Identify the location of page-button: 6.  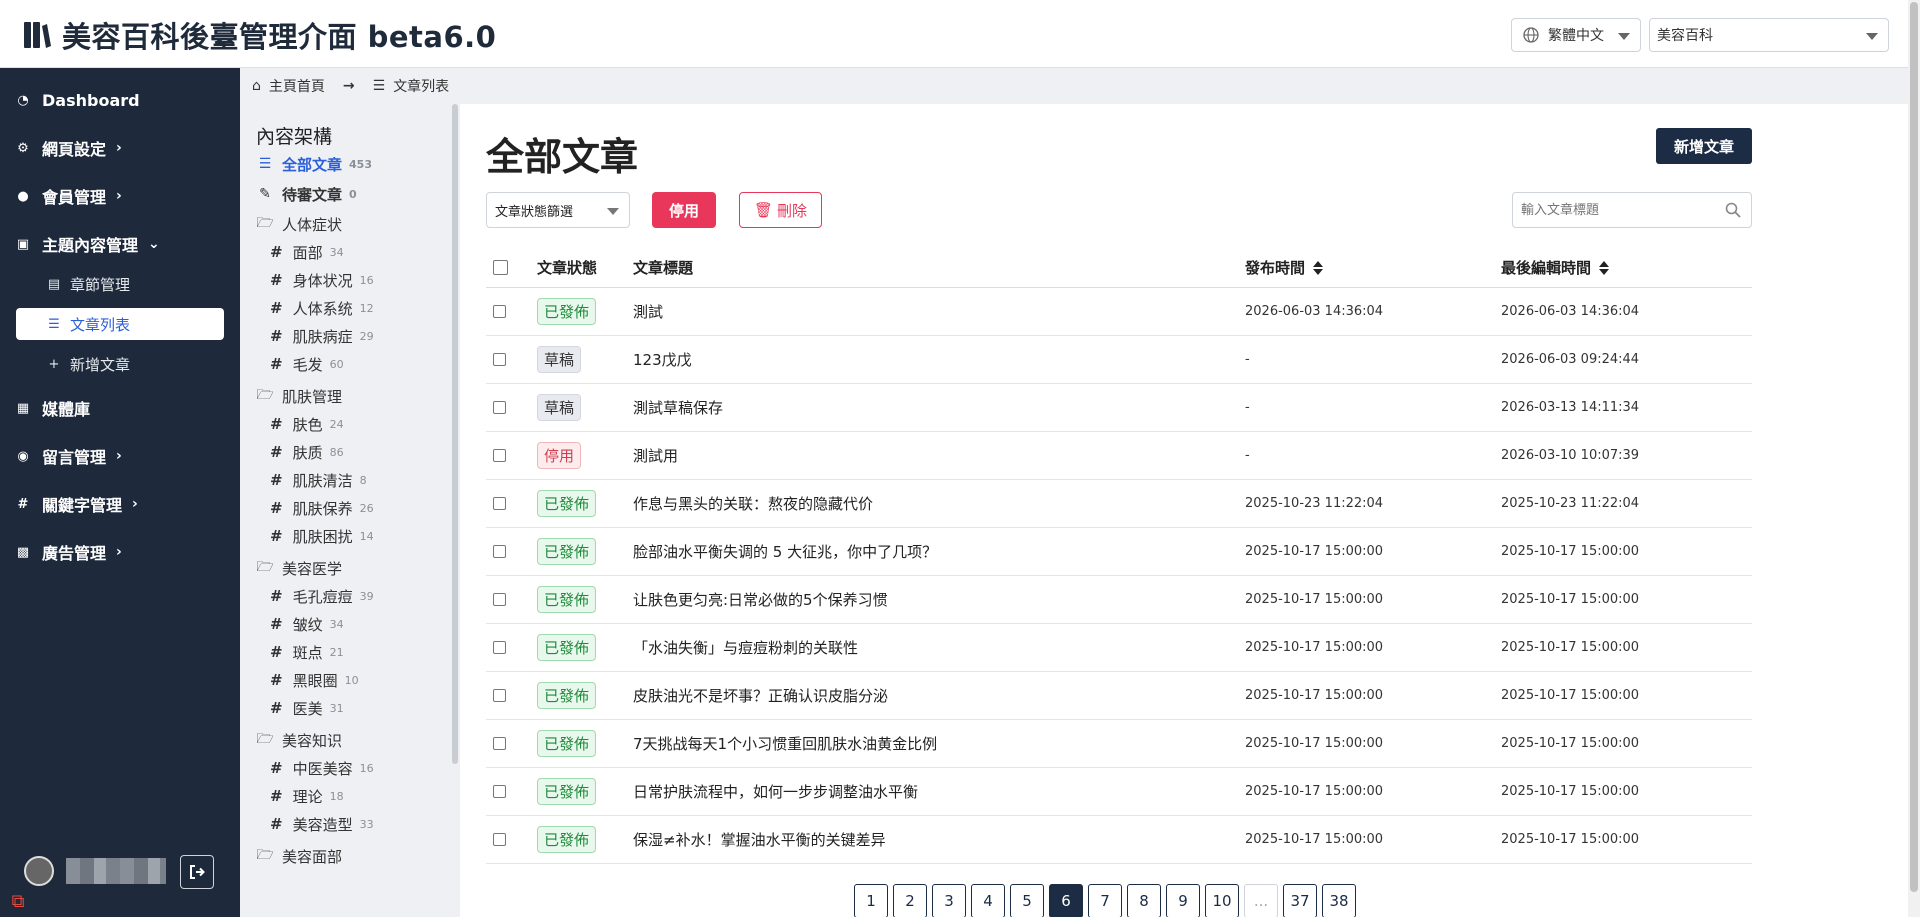
(1066, 900).